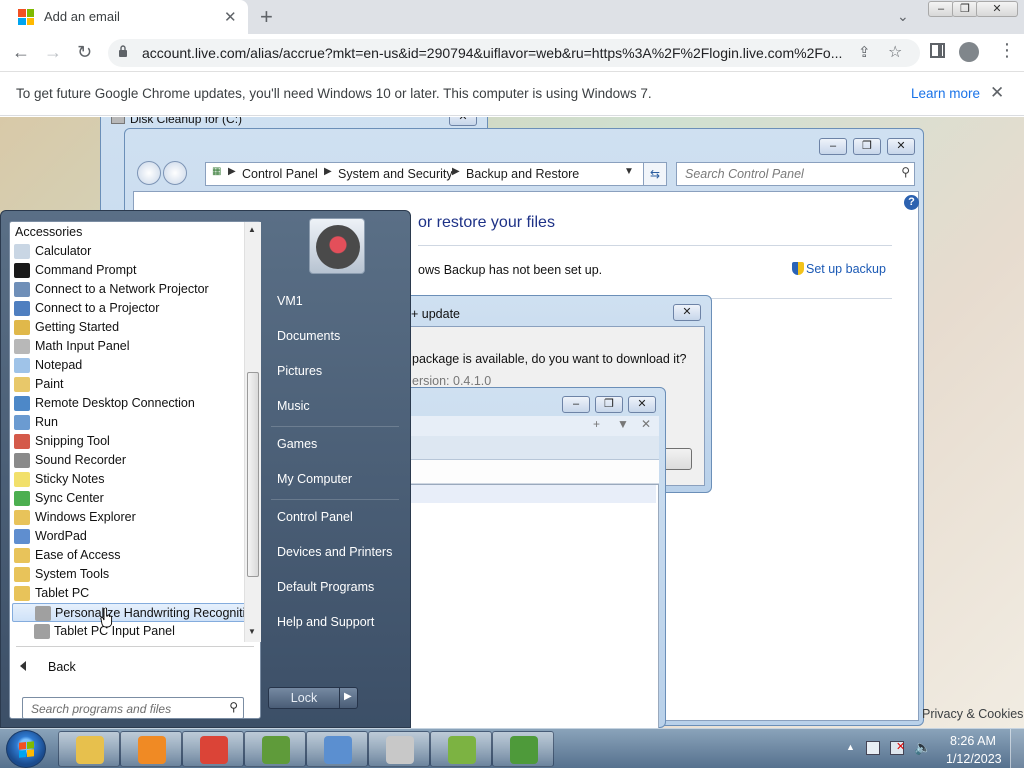 This screenshot has height=768, width=1024. Describe the element at coordinates (129, 346) in the screenshot. I see `program-item: Math Input Panel` at that location.